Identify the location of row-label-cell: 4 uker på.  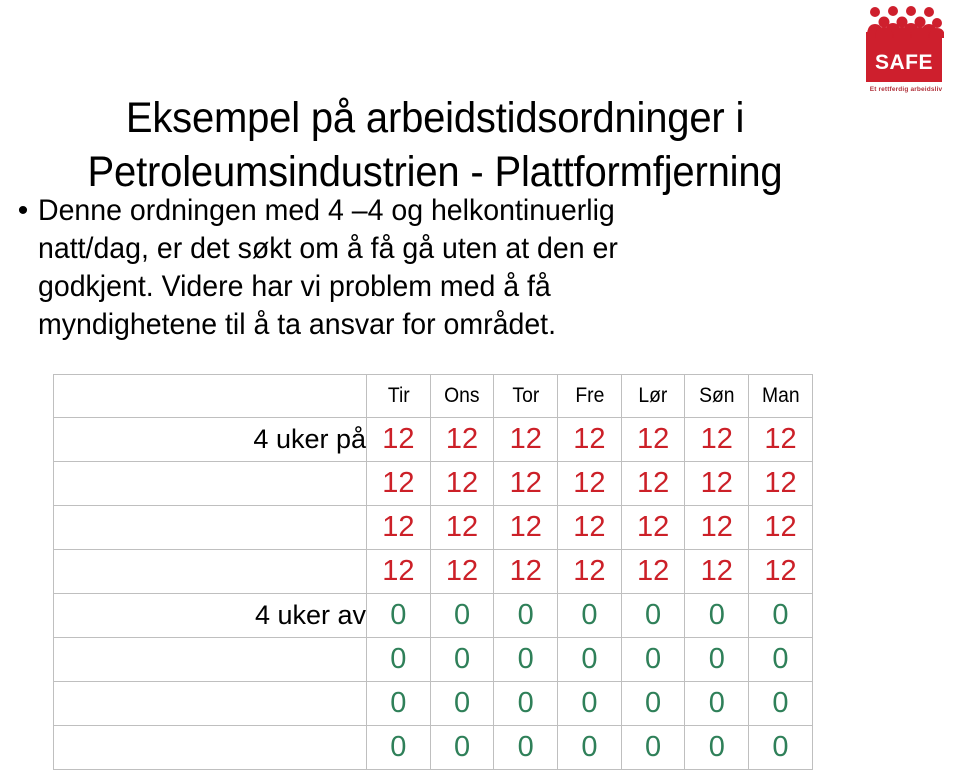
(210, 439).